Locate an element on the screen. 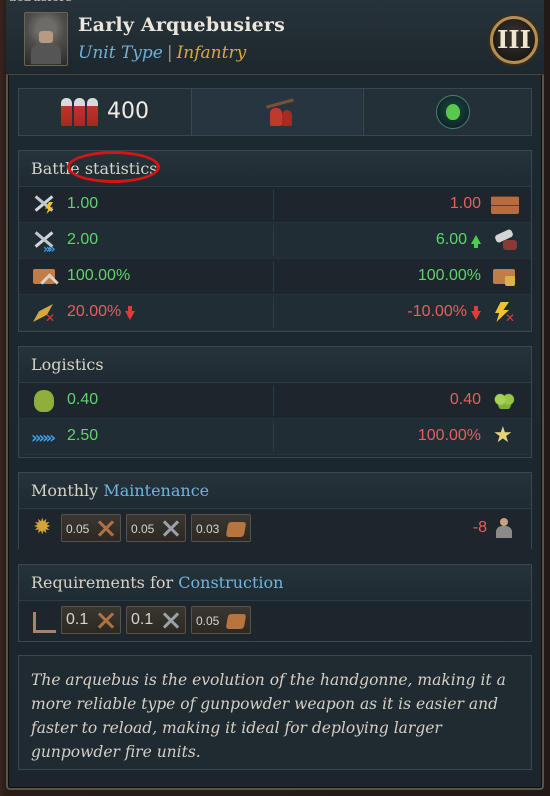 The height and width of the screenshot is (796, 550). construction-title: Requirements for Construction is located at coordinates (275, 583).